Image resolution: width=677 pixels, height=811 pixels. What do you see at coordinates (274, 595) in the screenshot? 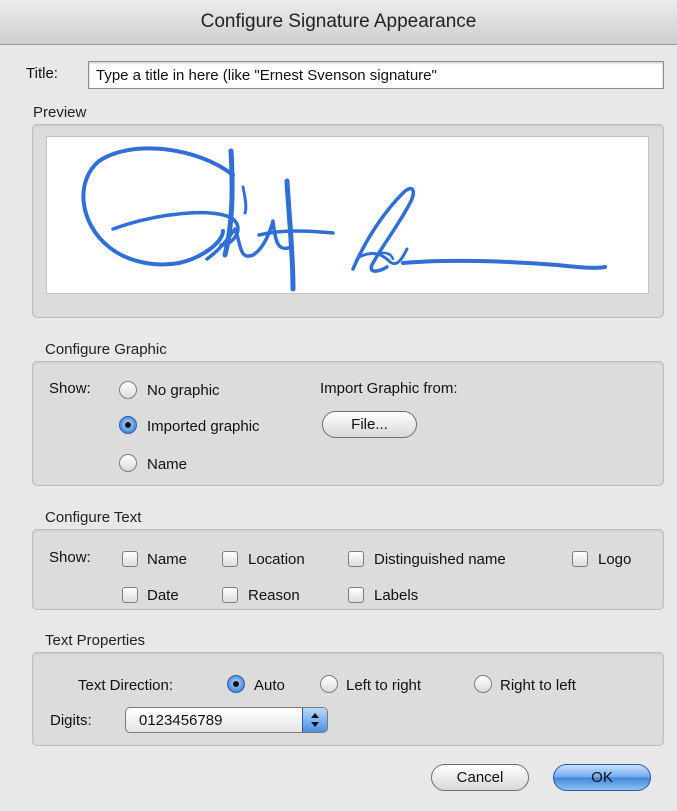
I see `checkbox-reason-label: Reason` at bounding box center [274, 595].